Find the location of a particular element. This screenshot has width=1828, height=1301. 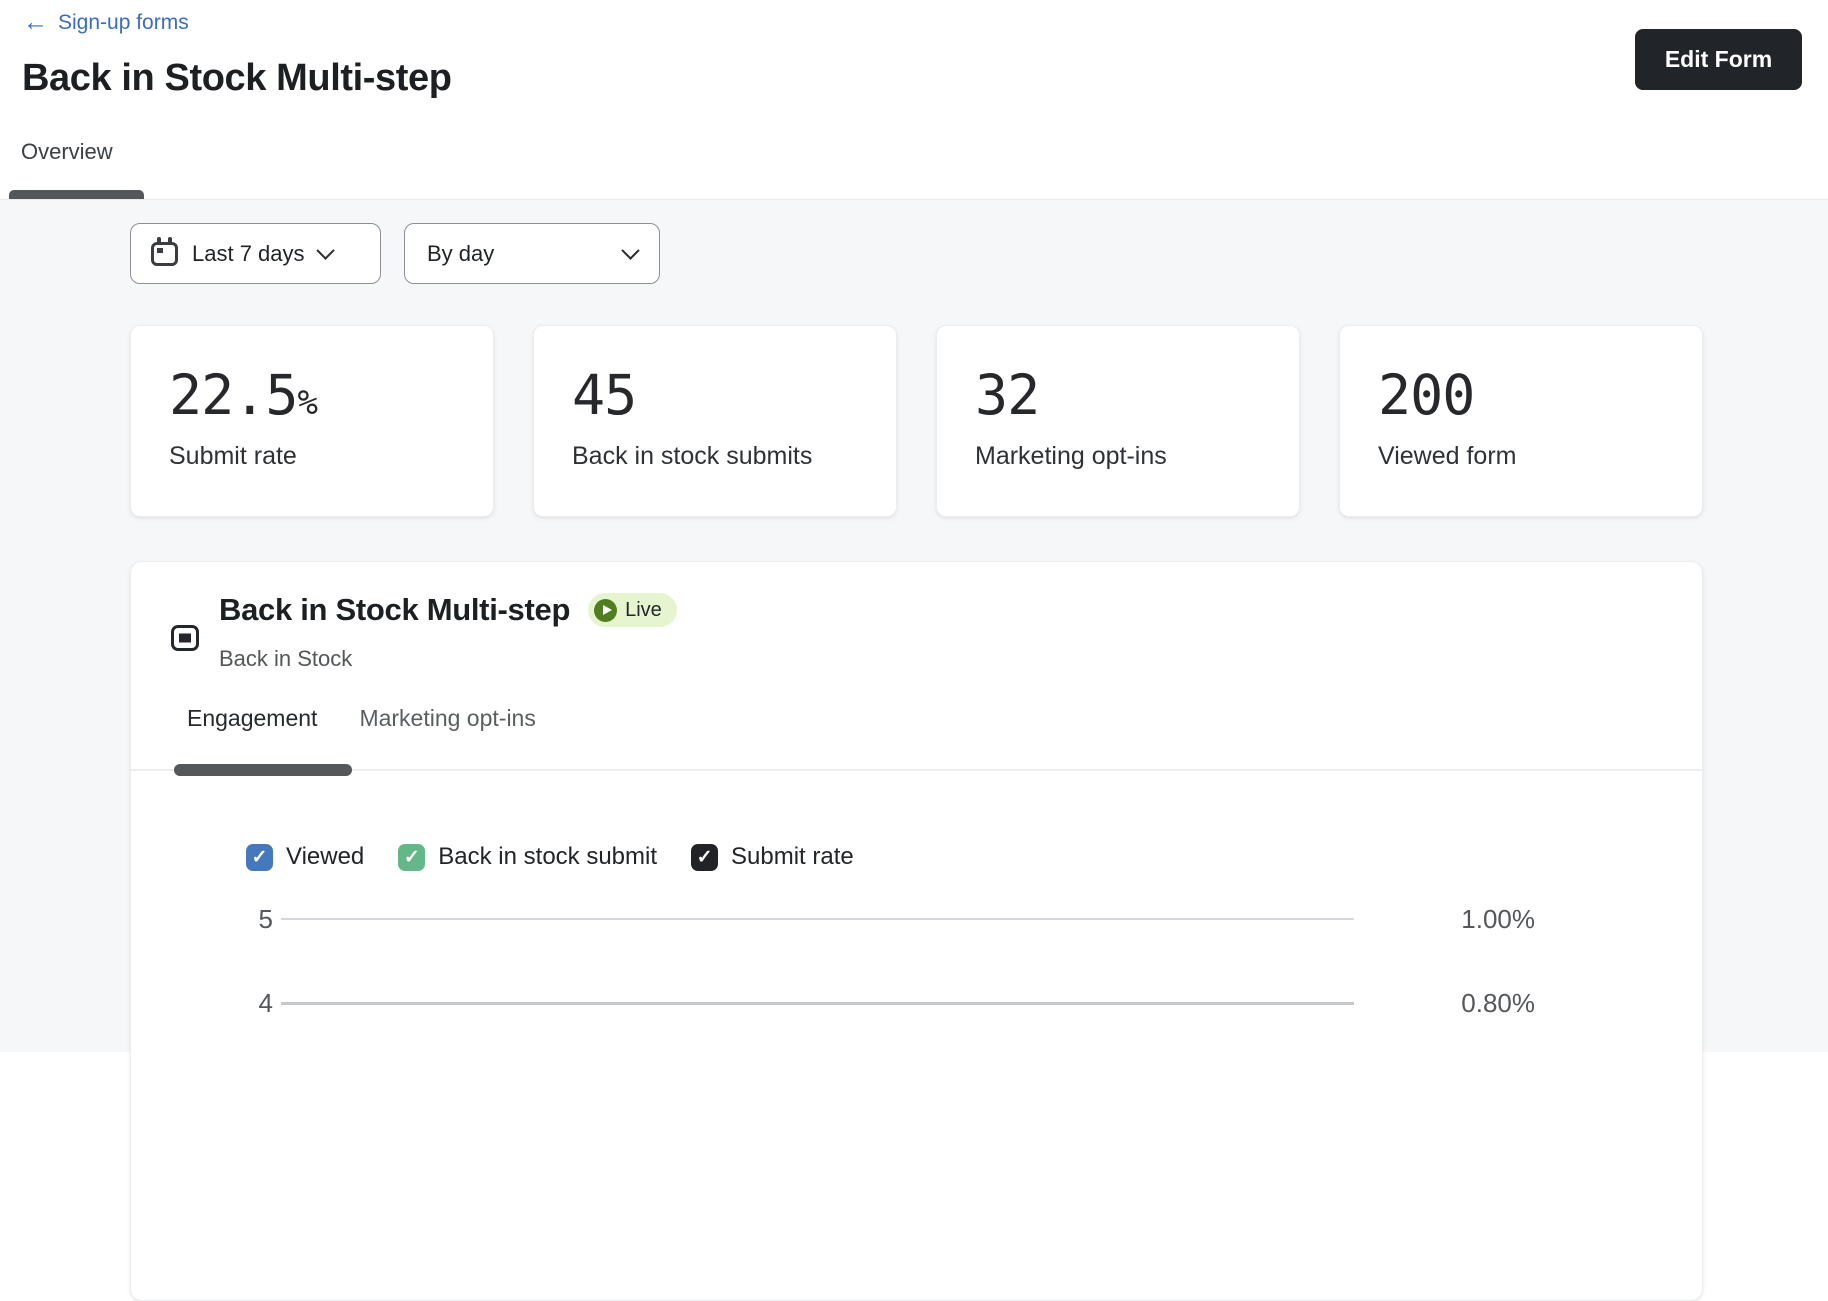

form-card-tabs: Engagement Marketing opt-ins is located at coordinates (361, 718).